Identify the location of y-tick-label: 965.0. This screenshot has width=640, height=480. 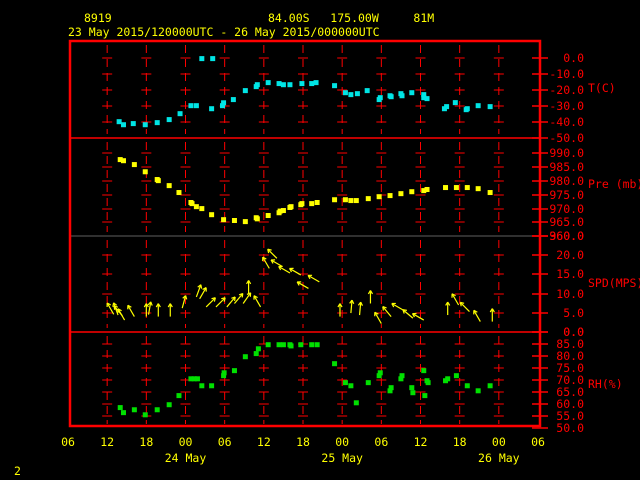
(566, 222).